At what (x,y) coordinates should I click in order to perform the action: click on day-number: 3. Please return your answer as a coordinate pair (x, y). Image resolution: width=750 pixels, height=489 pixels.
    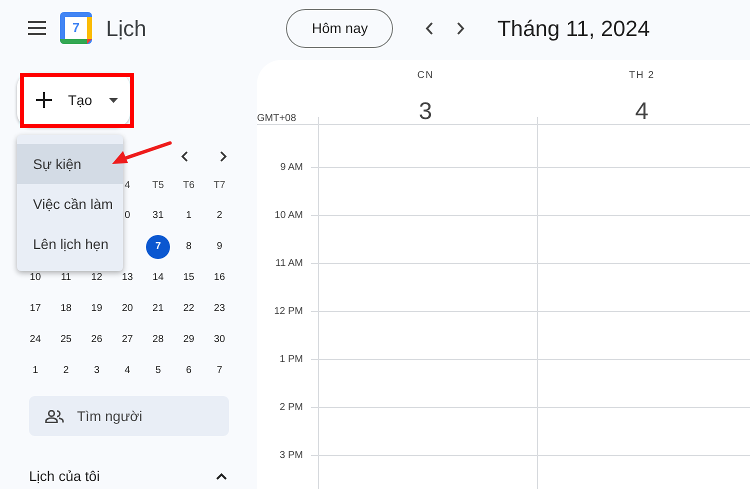
    Looking at the image, I should click on (96, 370).